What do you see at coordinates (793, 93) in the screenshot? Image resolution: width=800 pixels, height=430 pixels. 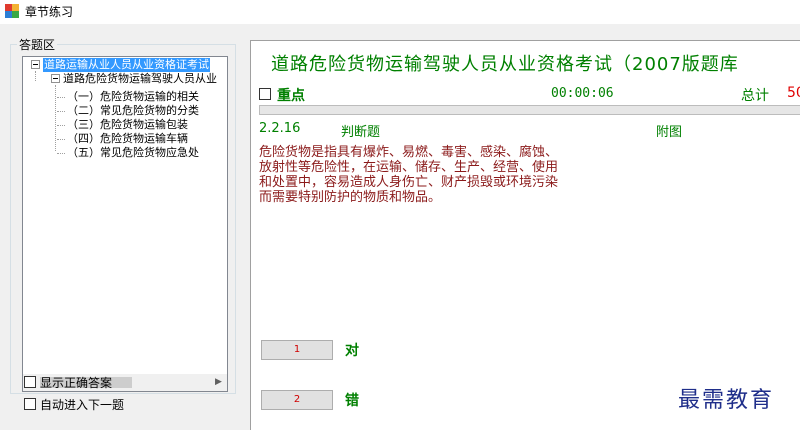 I see `total-count: 50` at bounding box center [793, 93].